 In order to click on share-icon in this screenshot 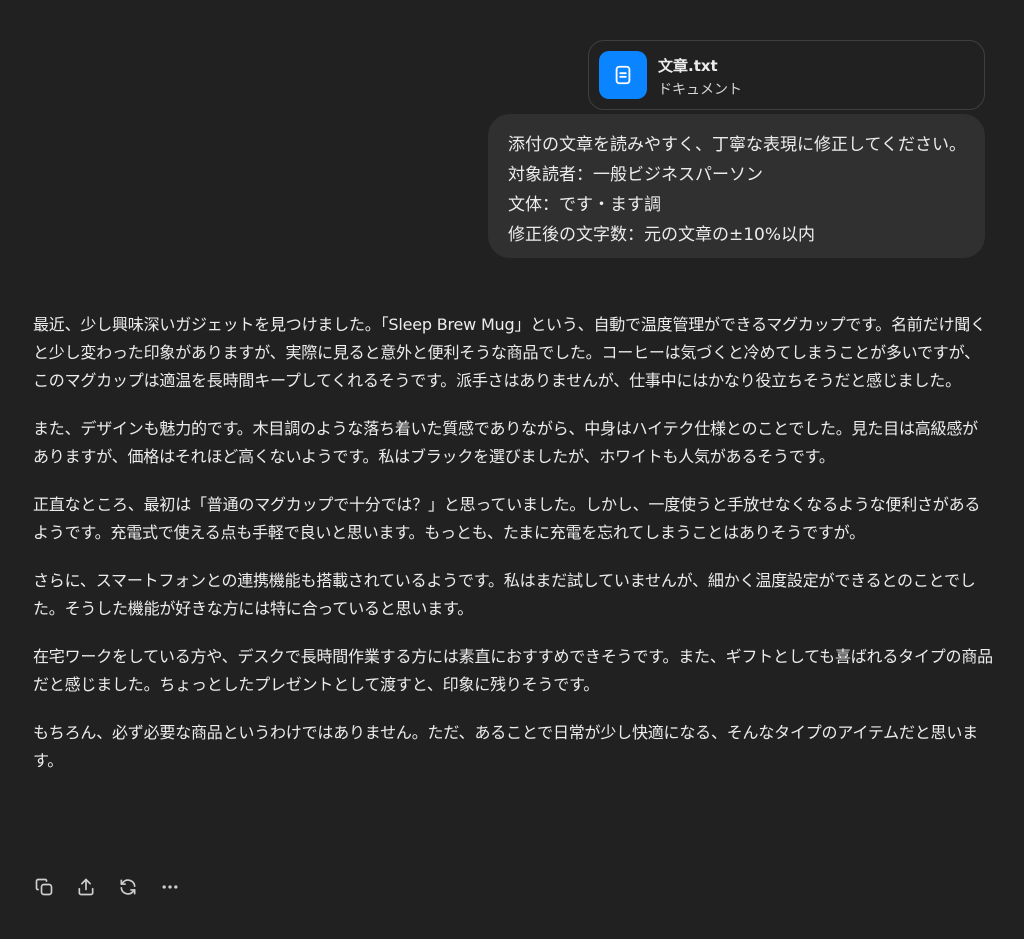, I will do `click(86, 887)`.